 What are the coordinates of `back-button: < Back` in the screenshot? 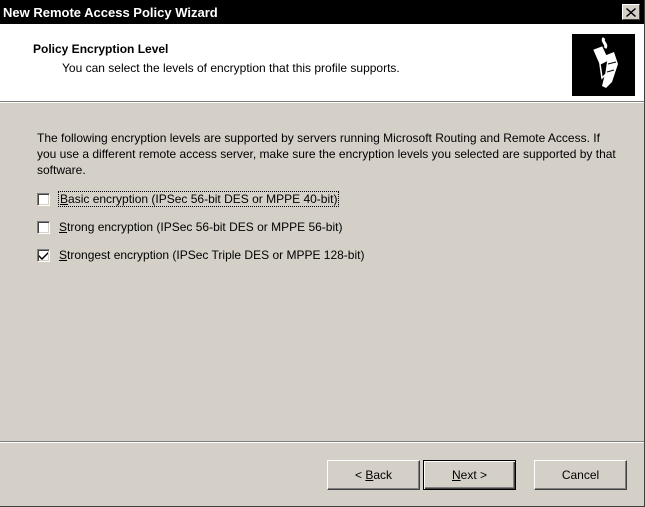 It's located at (373, 475).